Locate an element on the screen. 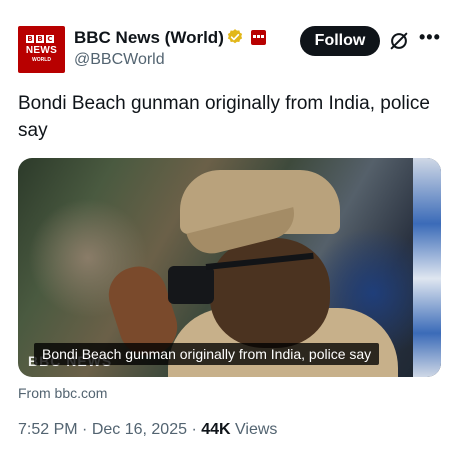  logo-block-1: B is located at coordinates (30, 39).